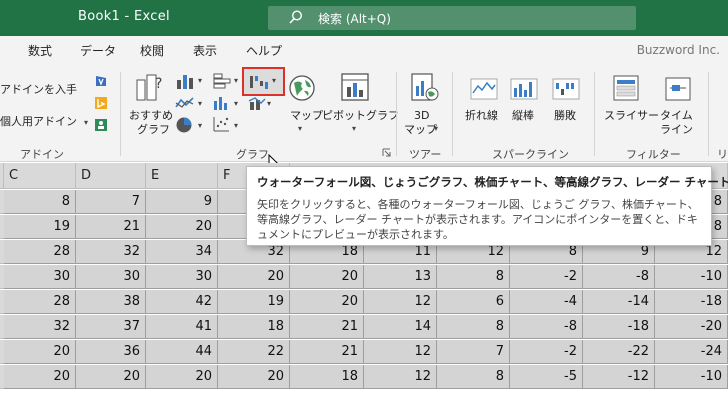 The image size is (728, 400). I want to click on tab-view: 表示, so click(205, 50).